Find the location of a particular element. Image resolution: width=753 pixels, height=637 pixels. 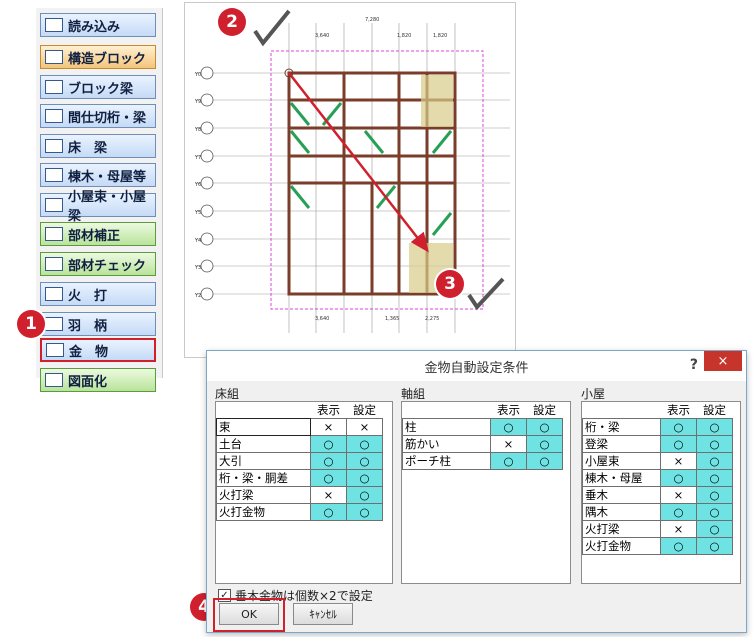

dim-bottom-c: 2,275 is located at coordinates (432, 319).